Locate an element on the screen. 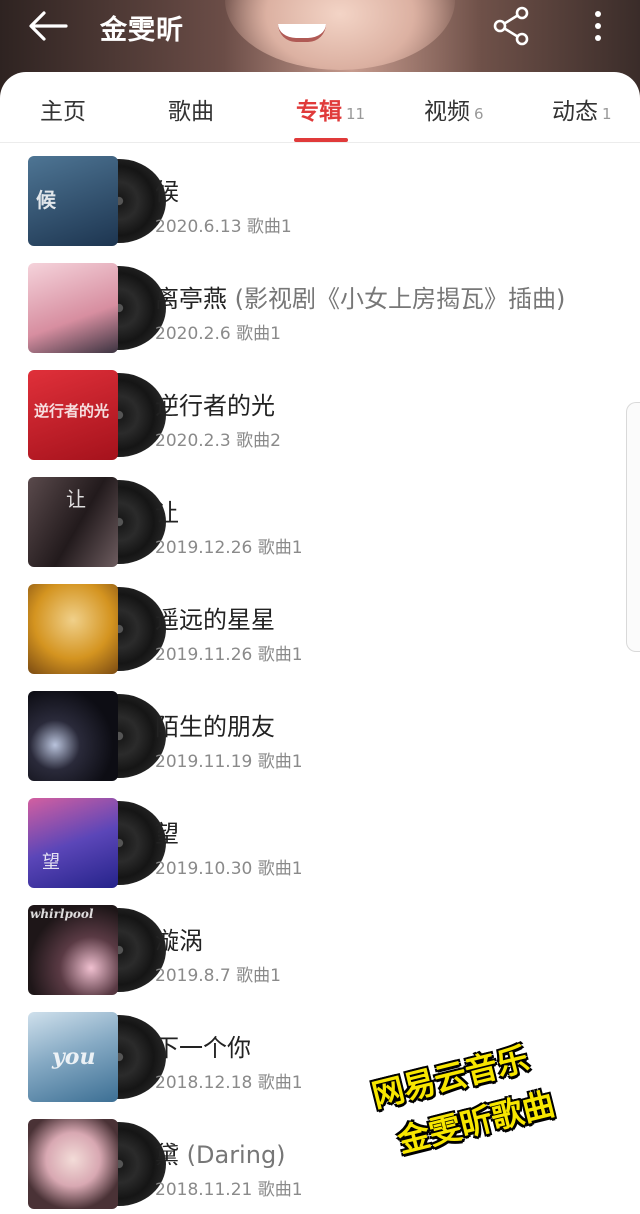 The width and height of the screenshot is (640, 1214). tab-albums-count: 11 is located at coordinates (356, 114).